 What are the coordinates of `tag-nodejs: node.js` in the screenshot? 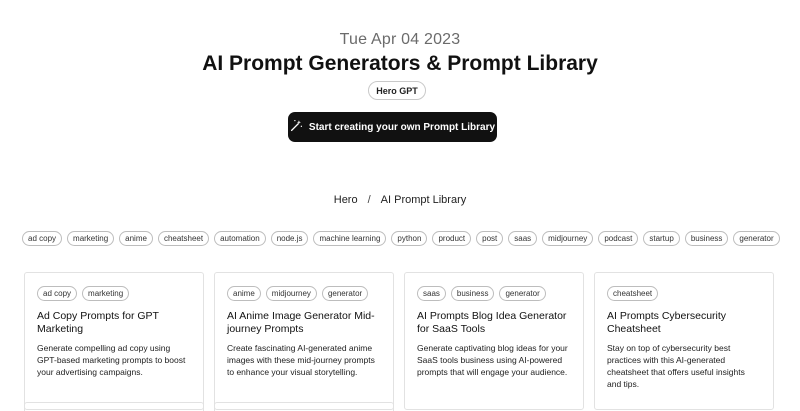 It's located at (289, 238).